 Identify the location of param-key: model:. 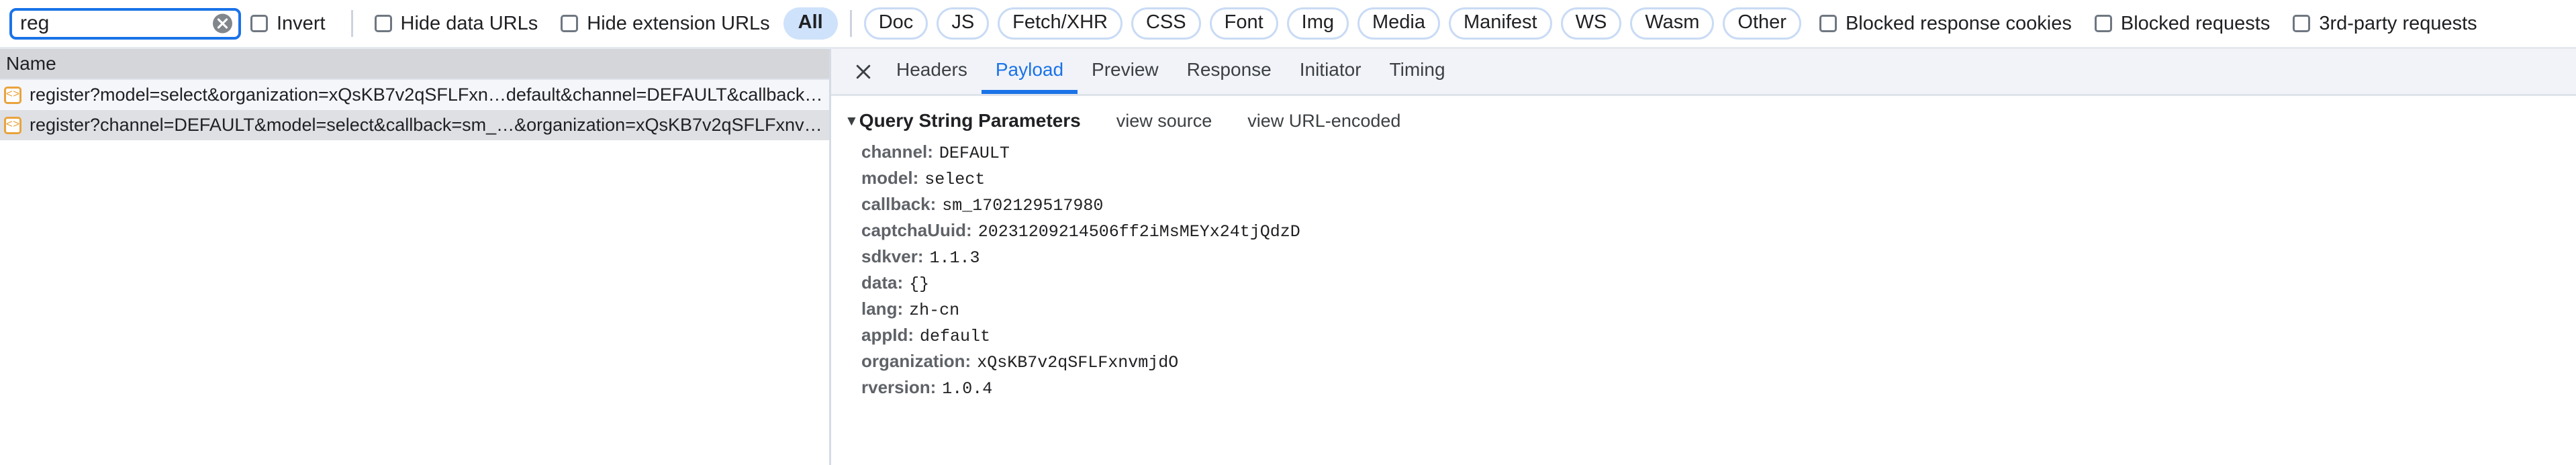
(890, 178).